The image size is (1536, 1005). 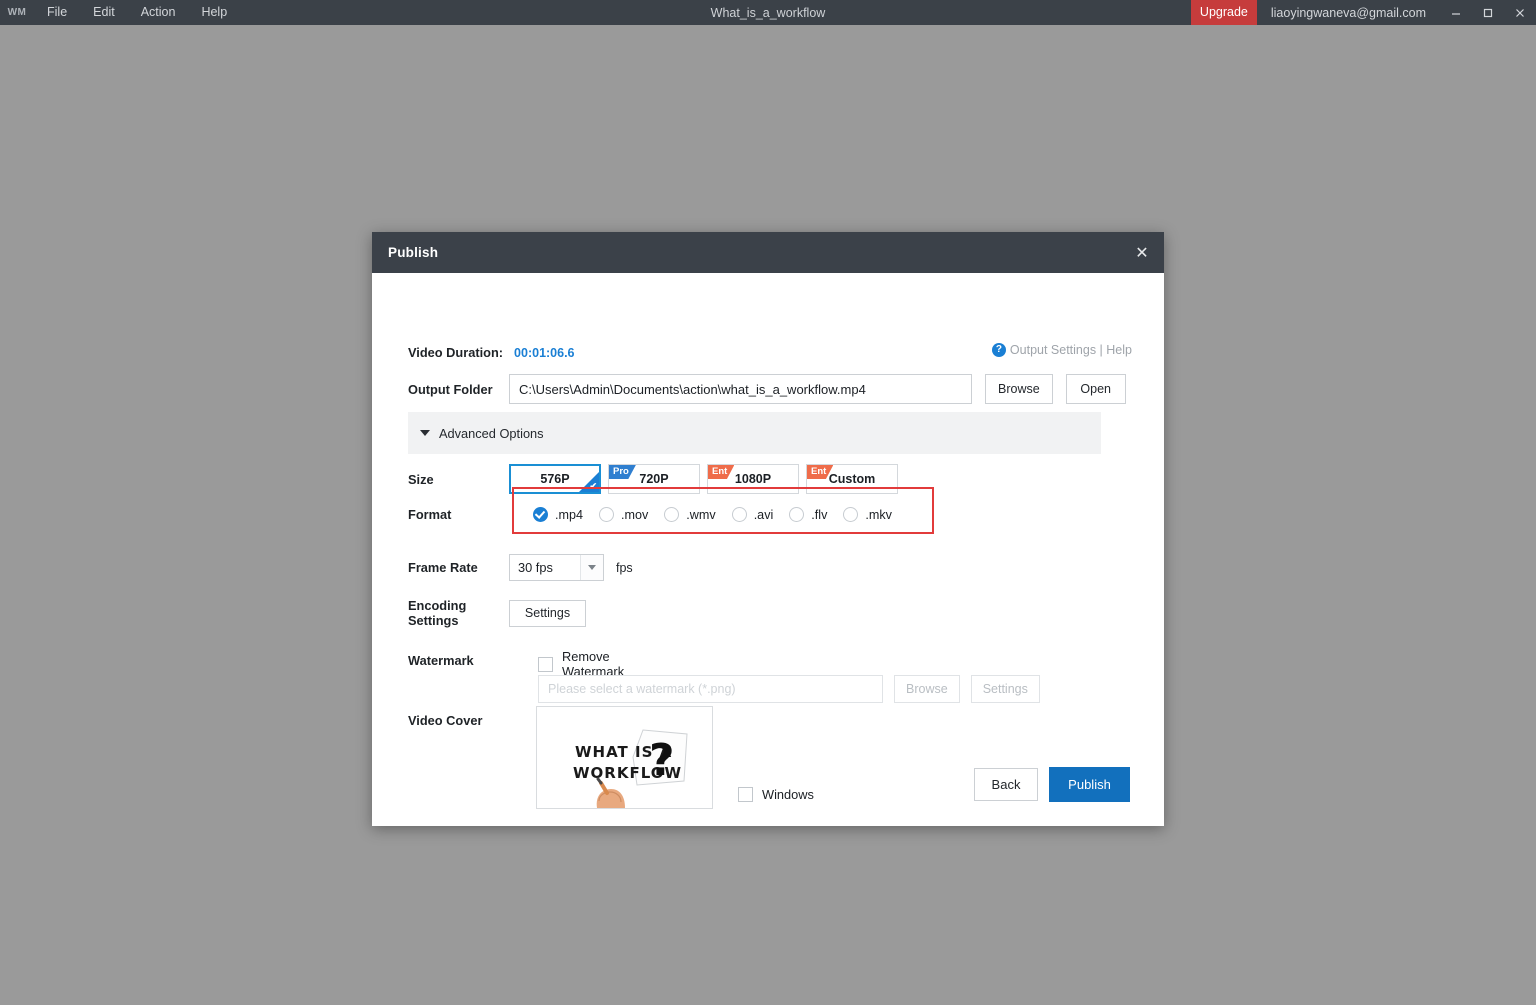 What do you see at coordinates (768, 252) in the screenshot?
I see `publish-dialog-header: Publish ✕` at bounding box center [768, 252].